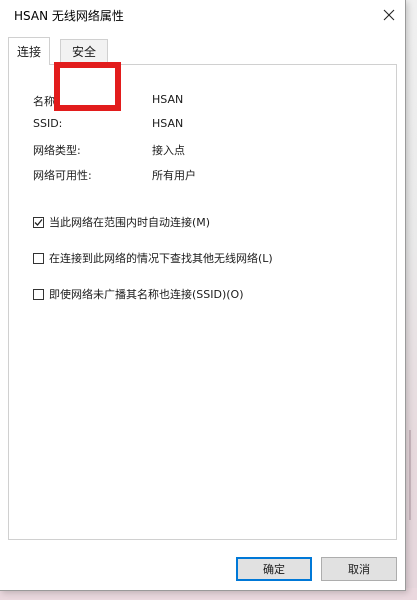 The width and height of the screenshot is (417, 600). Describe the element at coordinates (359, 569) in the screenshot. I see `cancel-button: 取消` at that location.